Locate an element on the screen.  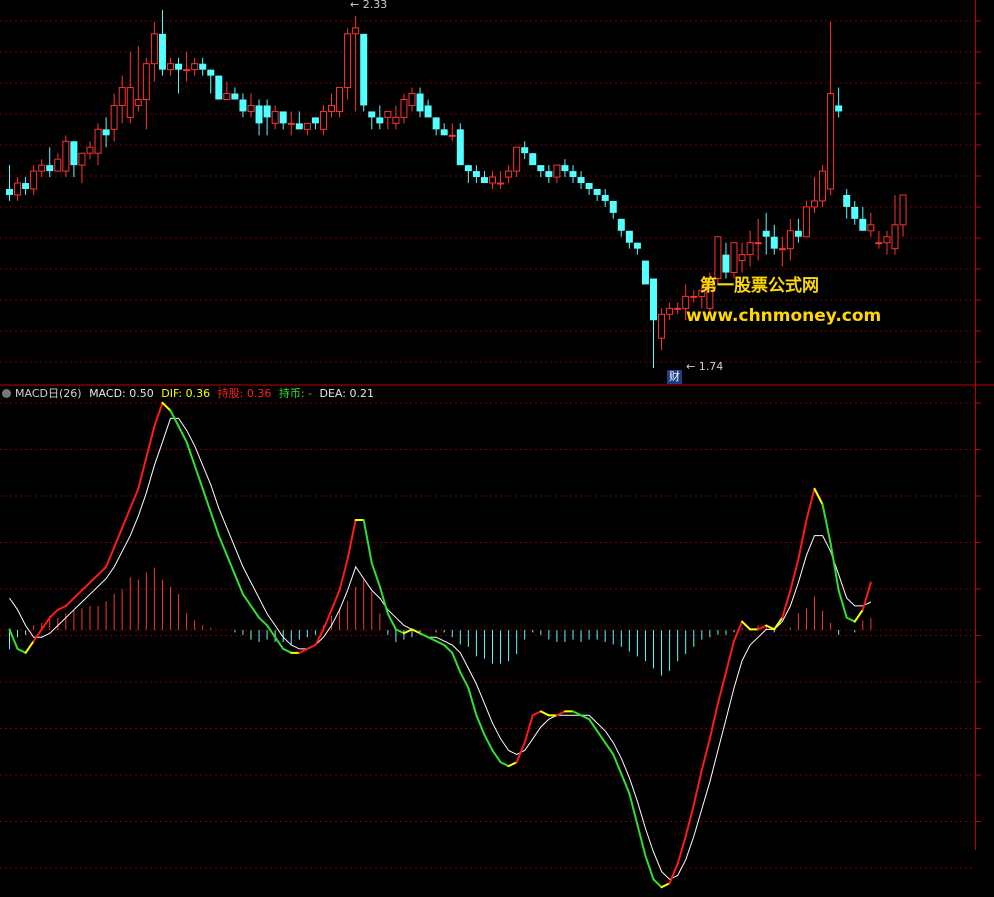
low-price-label: ← 1.74 is located at coordinates (705, 366).